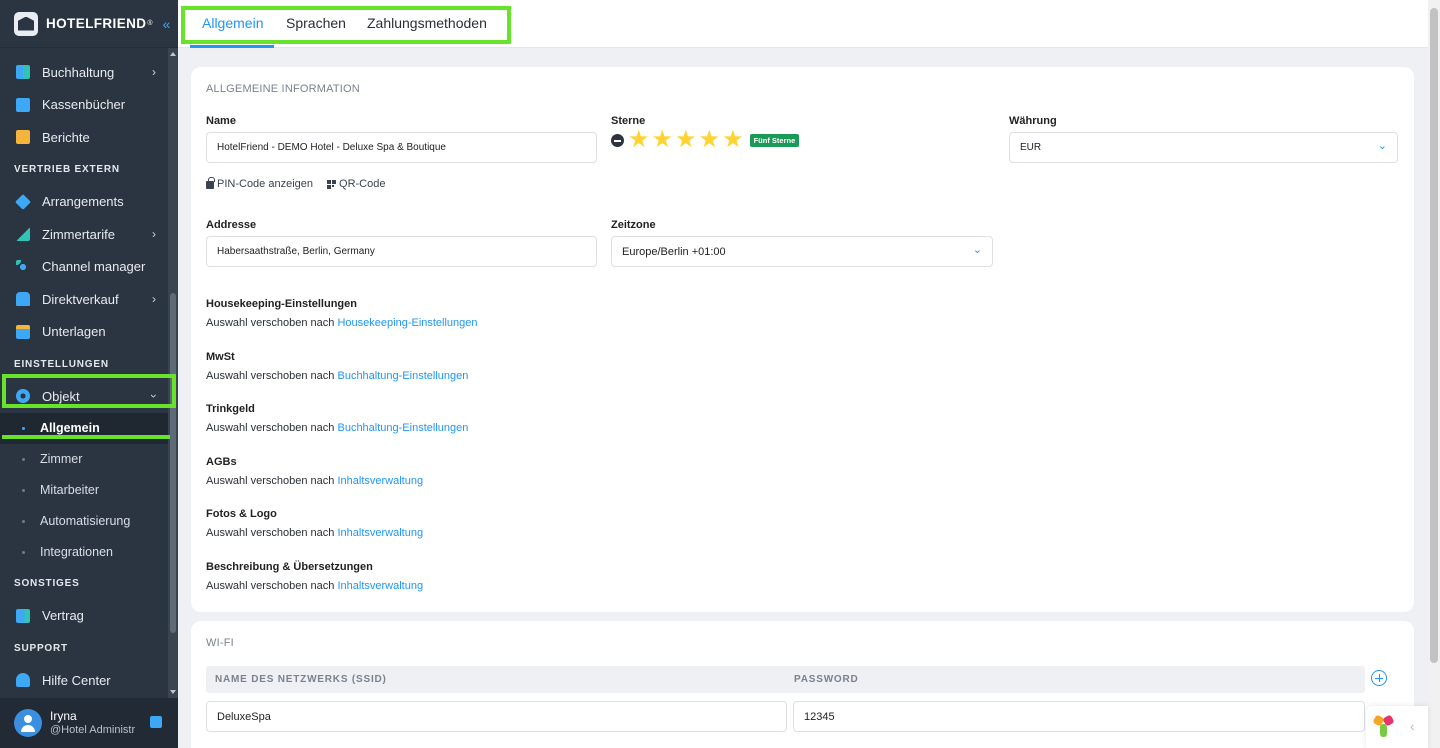  Describe the element at coordinates (23, 201) in the screenshot. I see `tag-icon` at that location.